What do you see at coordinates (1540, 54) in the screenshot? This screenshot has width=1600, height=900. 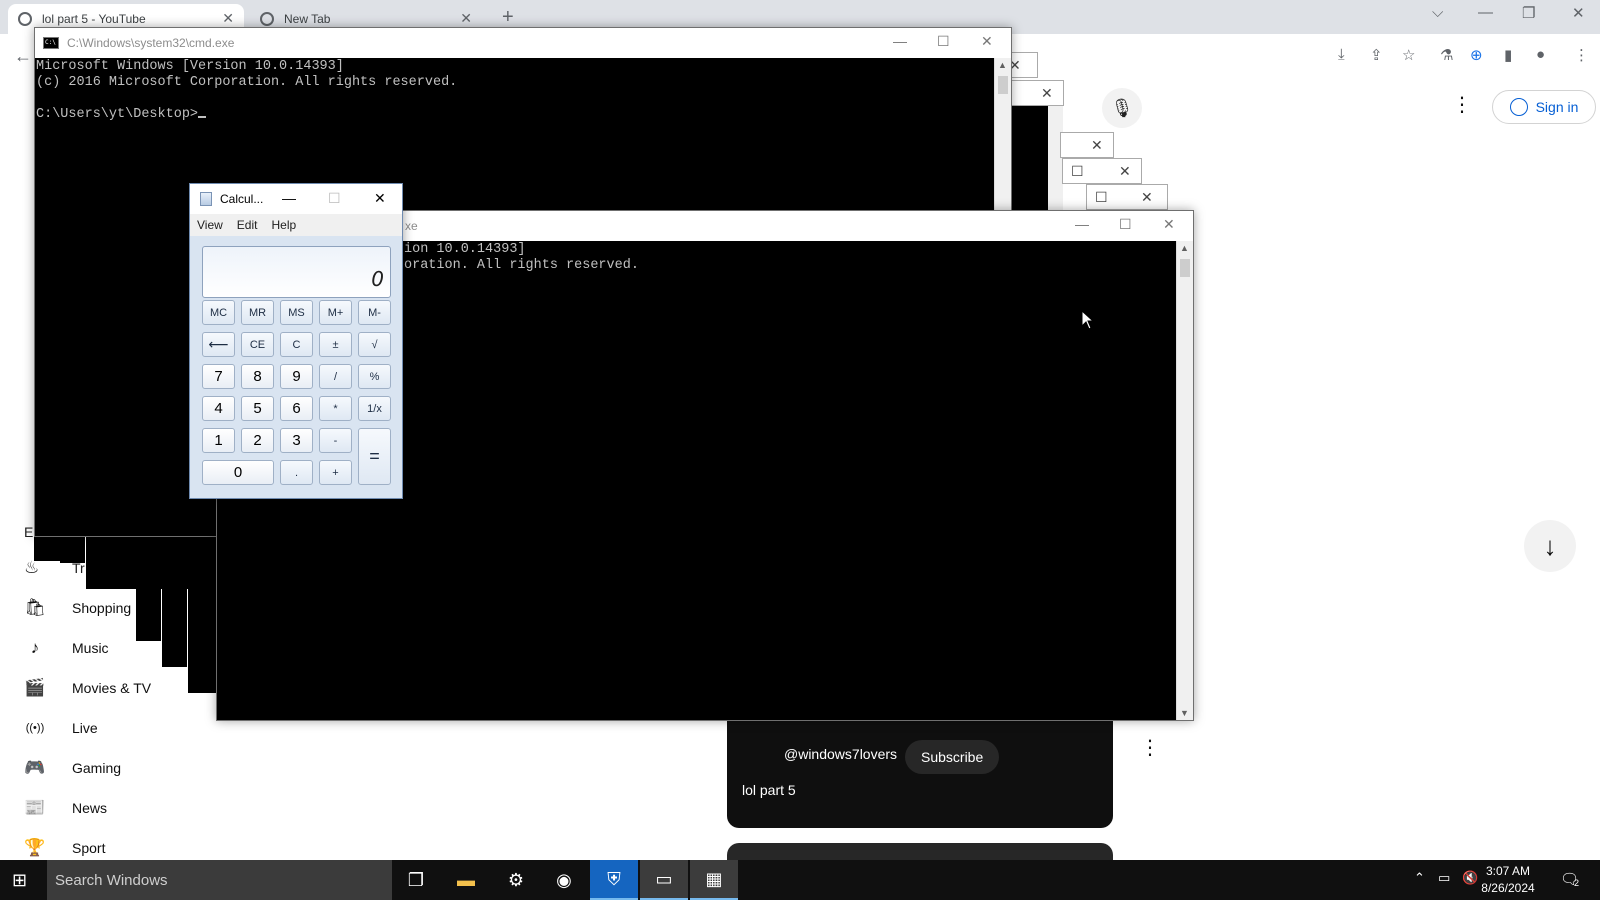 I see `profile-icon: ●` at bounding box center [1540, 54].